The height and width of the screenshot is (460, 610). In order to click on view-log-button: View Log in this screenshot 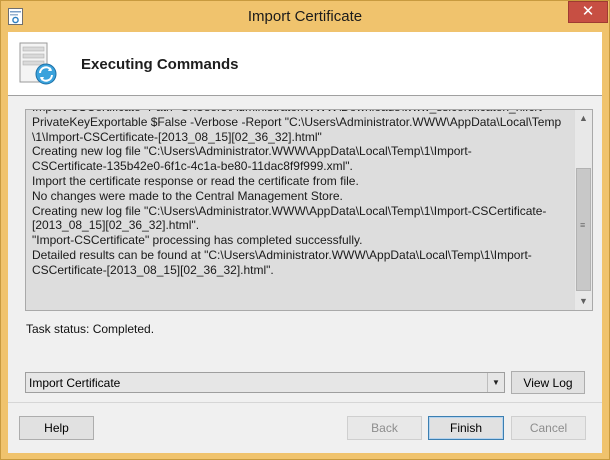, I will do `click(548, 382)`.